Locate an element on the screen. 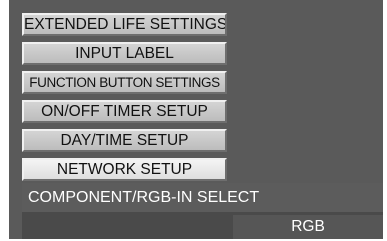 The height and width of the screenshot is (241, 387). network-setup-button: NETWORK SETUP is located at coordinates (124, 169).